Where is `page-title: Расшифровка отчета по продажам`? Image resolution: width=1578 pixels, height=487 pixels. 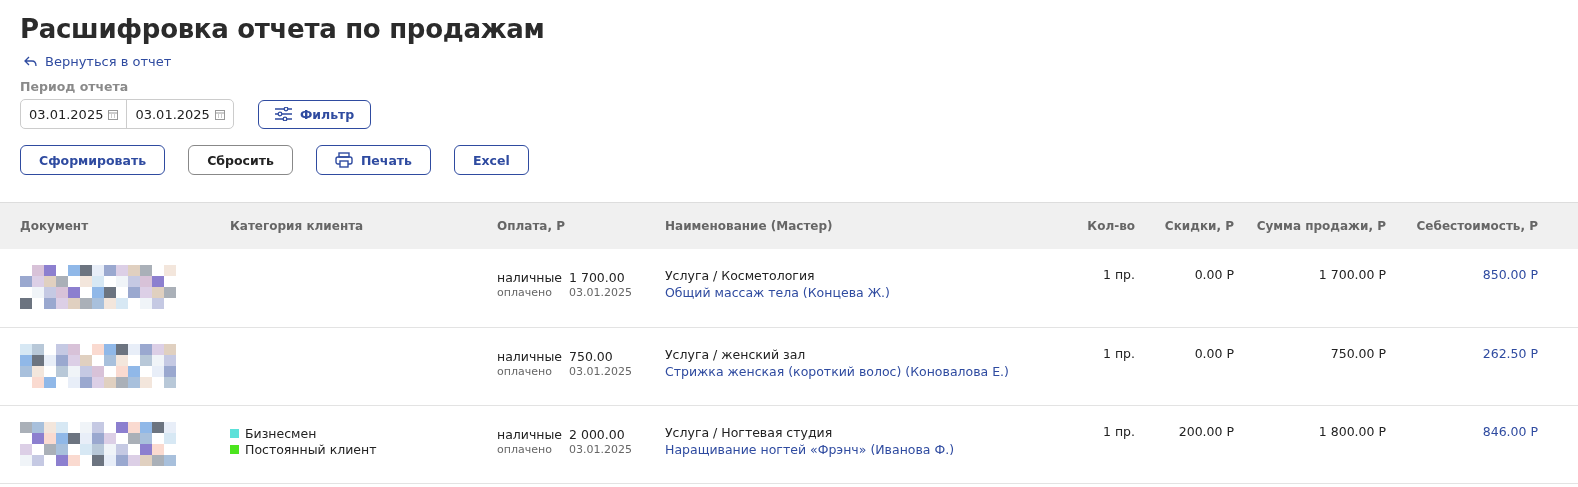
page-title: Расшифровка отчета по продажам is located at coordinates (283, 29).